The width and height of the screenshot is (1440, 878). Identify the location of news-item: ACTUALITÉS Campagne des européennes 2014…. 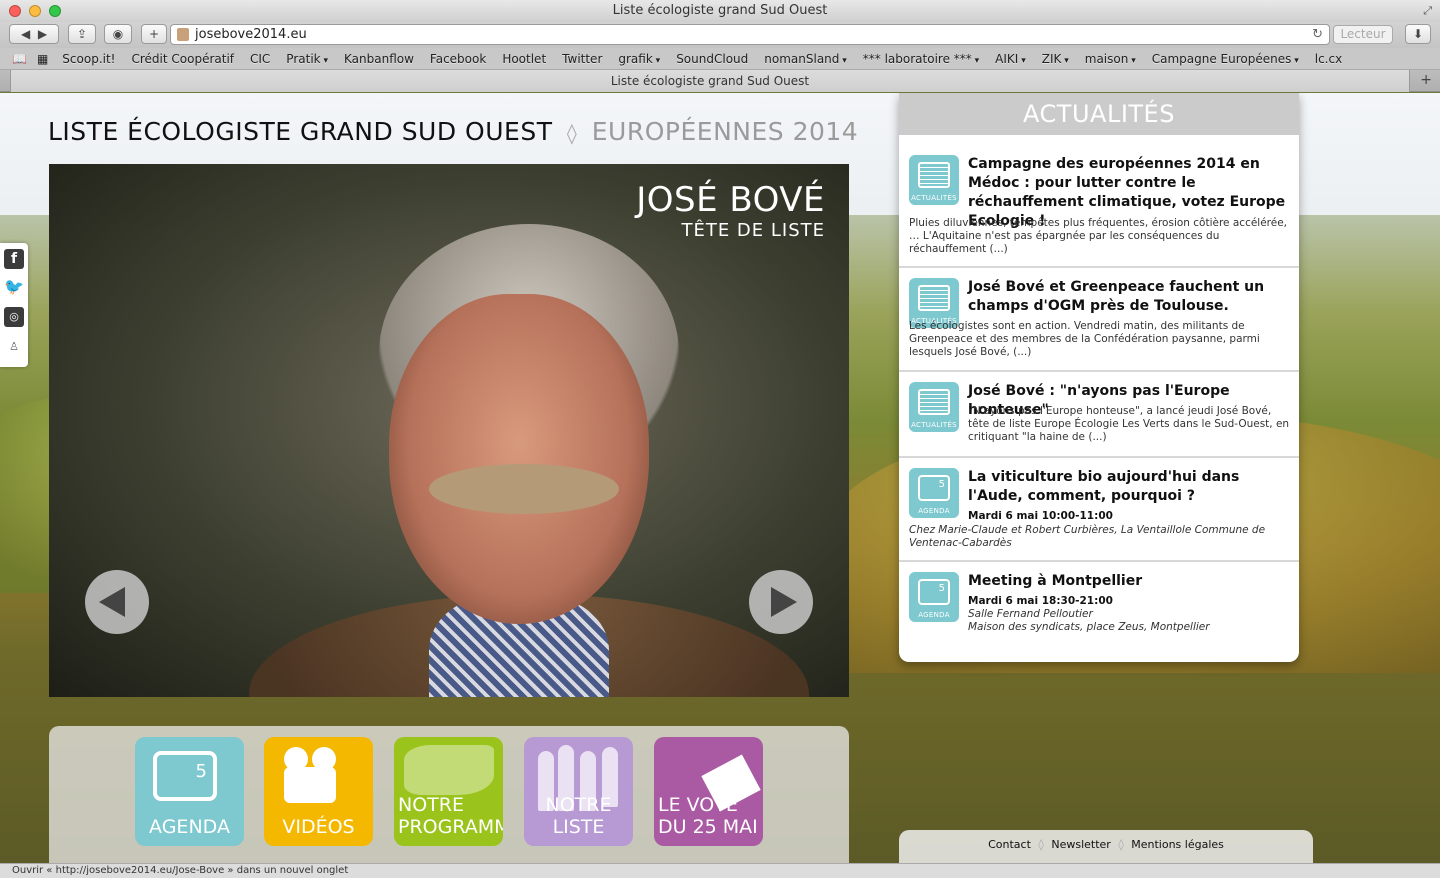
(1099, 201).